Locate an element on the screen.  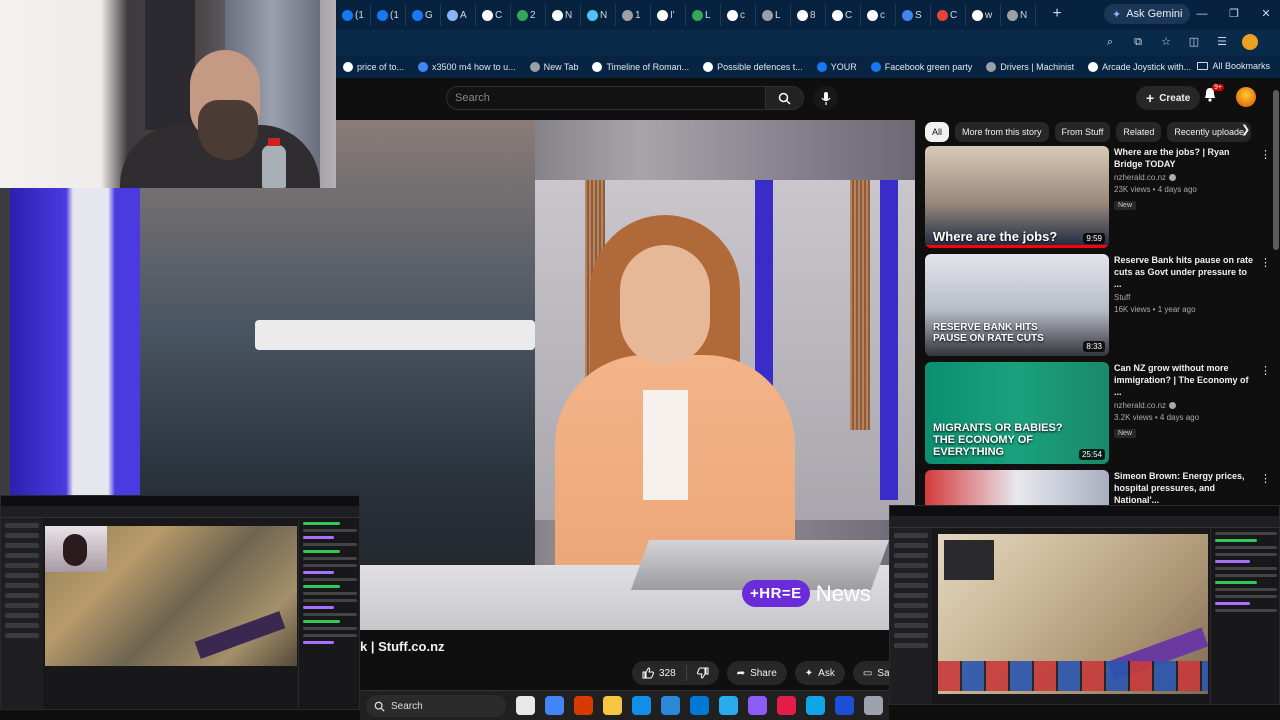
video-thumbnail: RESERVE BANK HITS PAUSE ON RATE CUTS 8:33 is located at coordinates (1017, 305).